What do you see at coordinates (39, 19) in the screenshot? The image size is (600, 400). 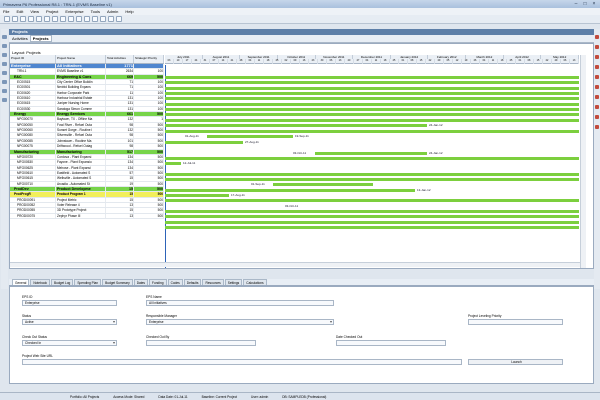 I see `cut-icon` at bounding box center [39, 19].